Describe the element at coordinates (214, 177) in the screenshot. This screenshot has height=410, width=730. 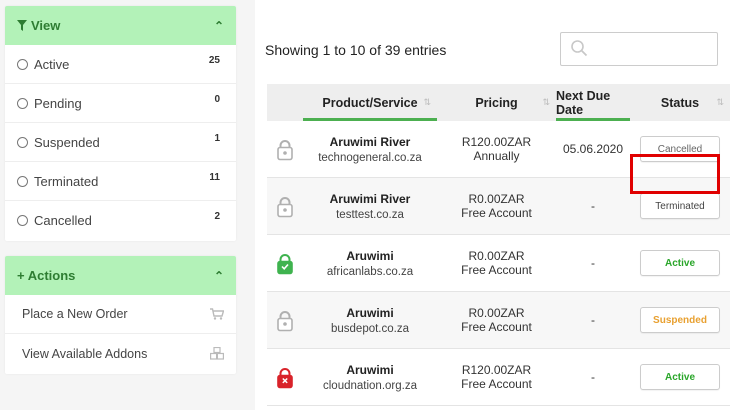
I see `view-filter-count: 11` at that location.